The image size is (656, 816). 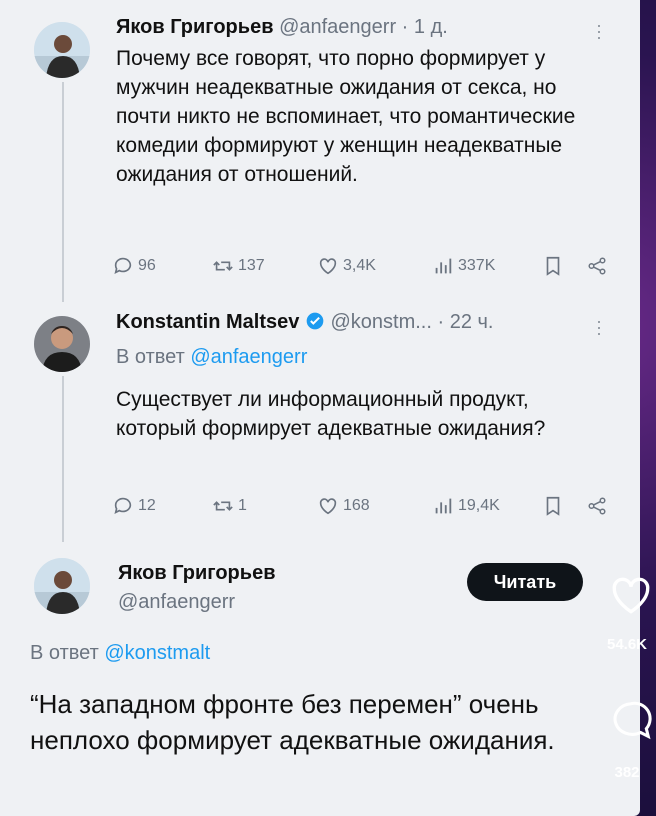 I want to click on views-button: 337K, so click(x=463, y=266).